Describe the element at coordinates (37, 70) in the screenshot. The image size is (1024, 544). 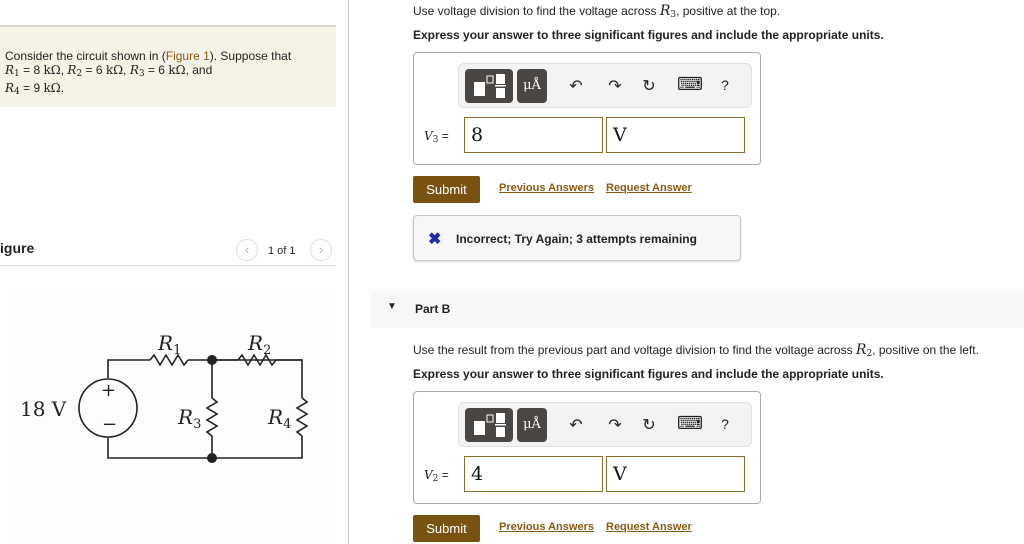
I see `r1-value: 8` at that location.